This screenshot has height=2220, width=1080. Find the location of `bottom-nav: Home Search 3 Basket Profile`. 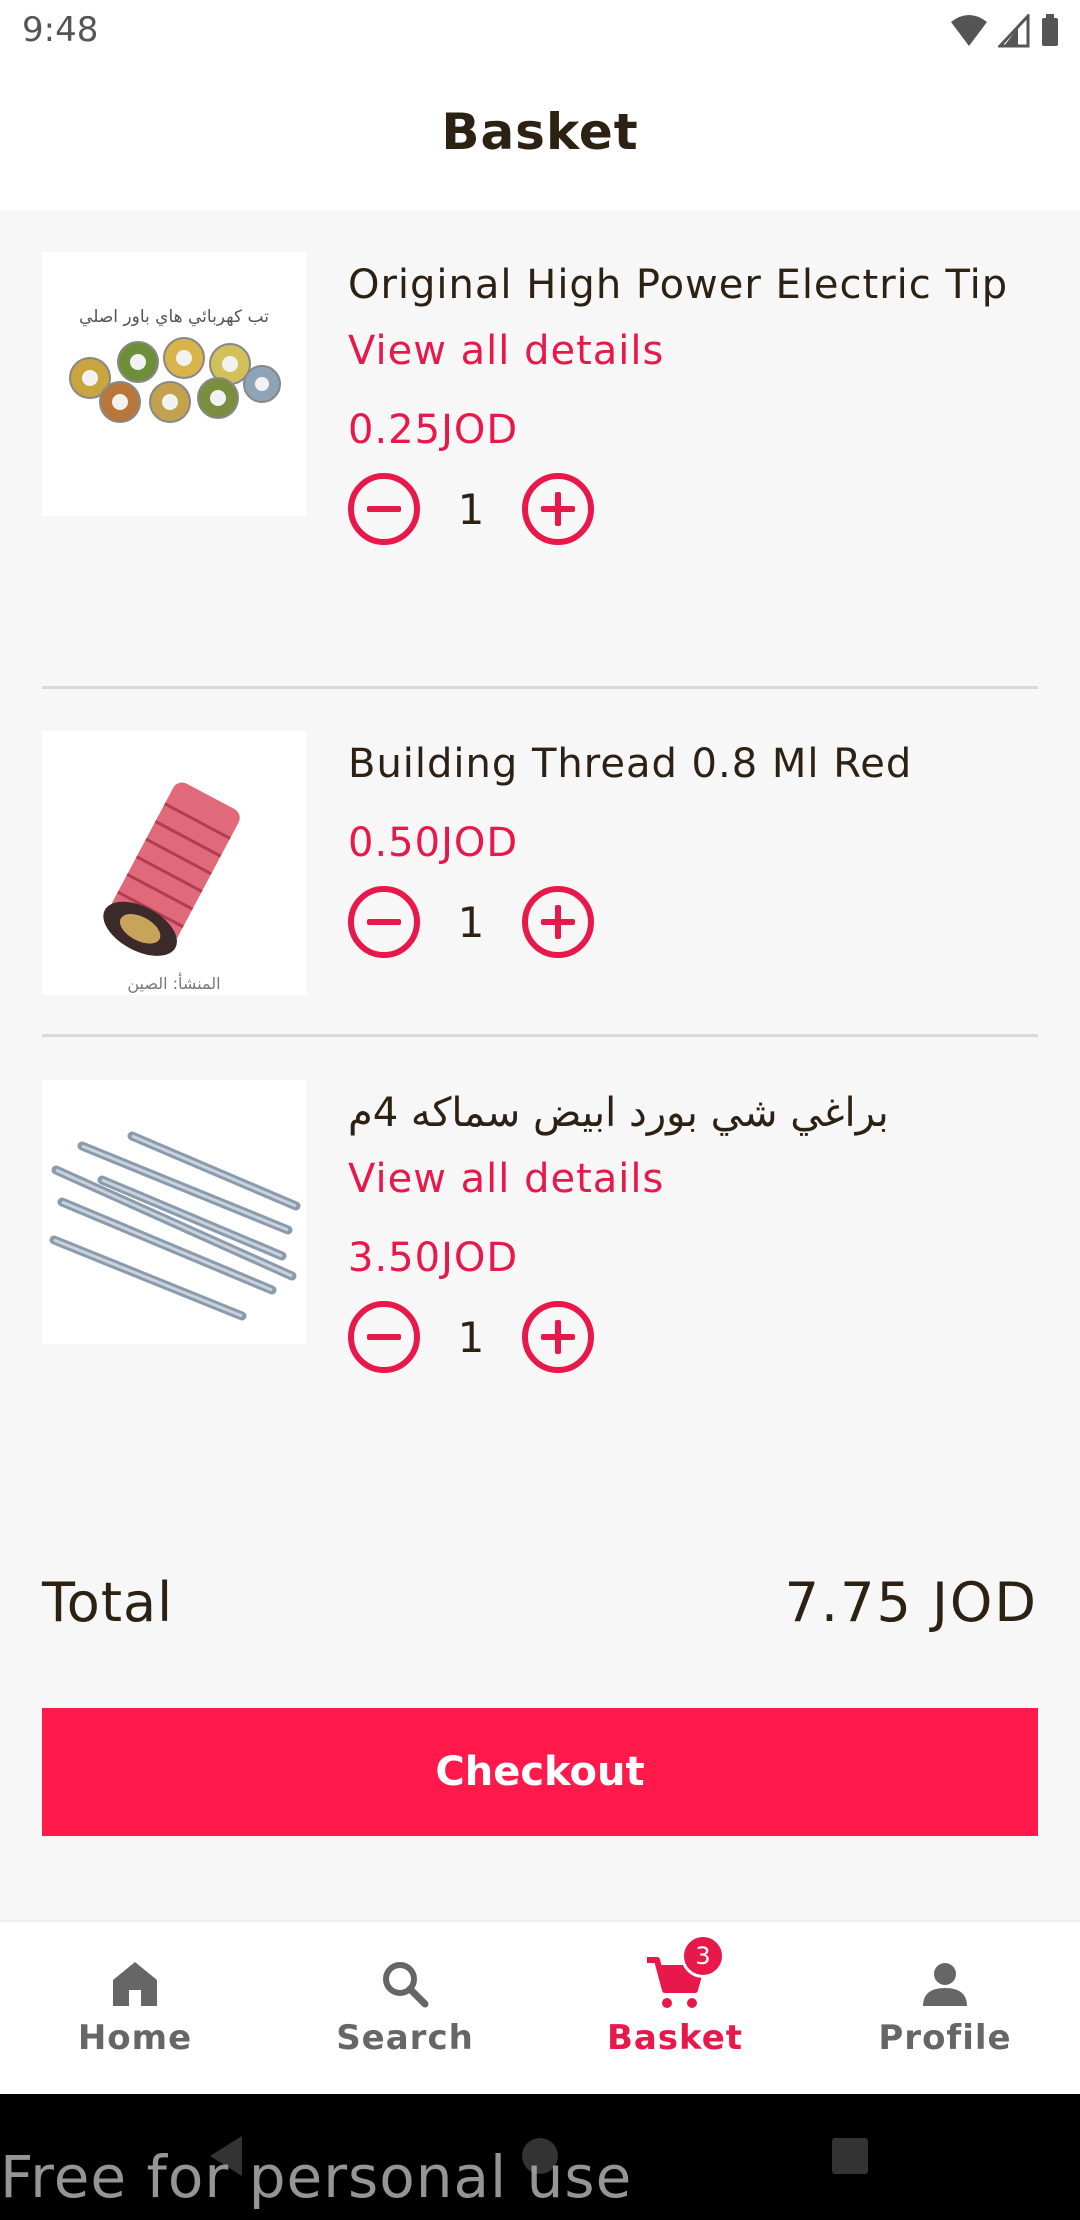

bottom-nav: Home Search 3 Basket Profile is located at coordinates (540, 2007).